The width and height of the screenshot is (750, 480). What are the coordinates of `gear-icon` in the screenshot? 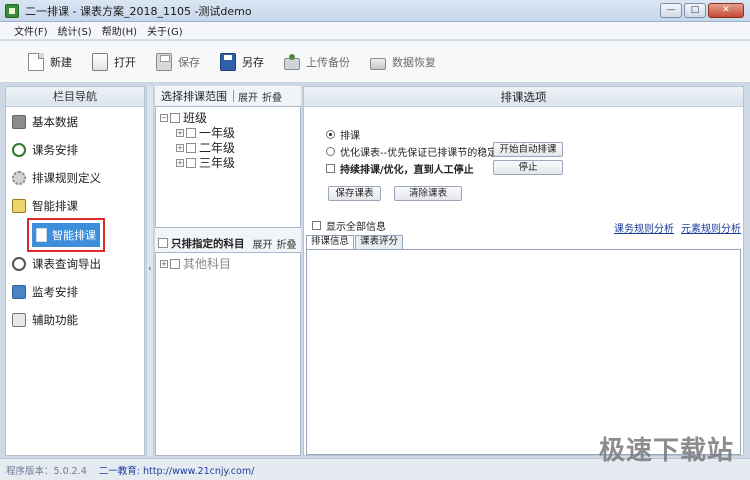 It's located at (19, 178).